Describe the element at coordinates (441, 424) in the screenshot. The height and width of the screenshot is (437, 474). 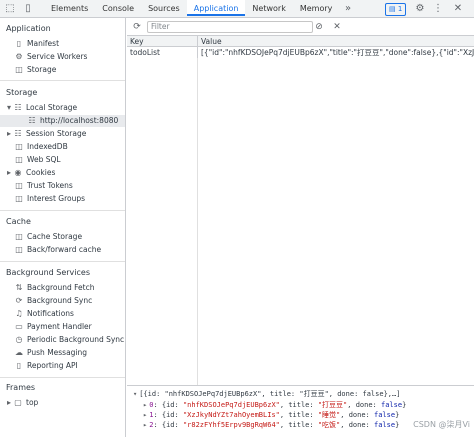
I see `watermark: CSDN @柒月Vi` at that location.